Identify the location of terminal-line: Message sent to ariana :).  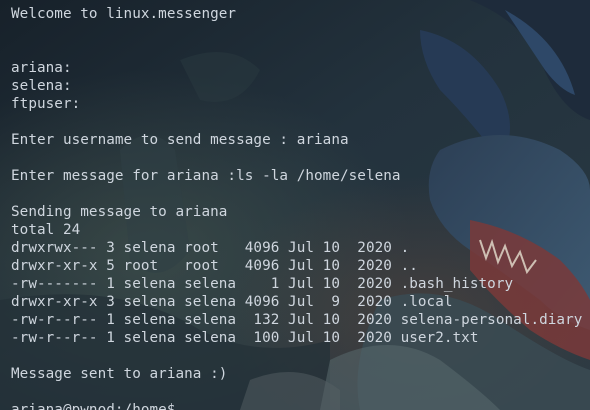
(119, 374).